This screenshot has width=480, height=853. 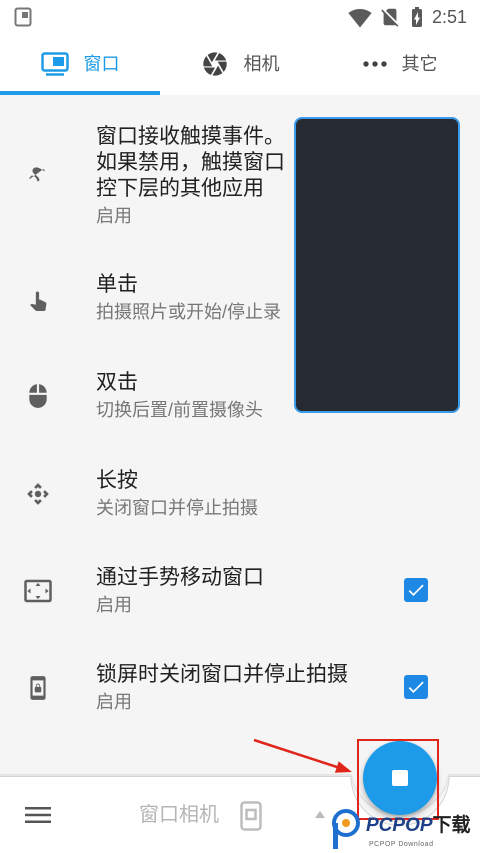 I want to click on watermark-brand-cjk: 下载, so click(x=451, y=825).